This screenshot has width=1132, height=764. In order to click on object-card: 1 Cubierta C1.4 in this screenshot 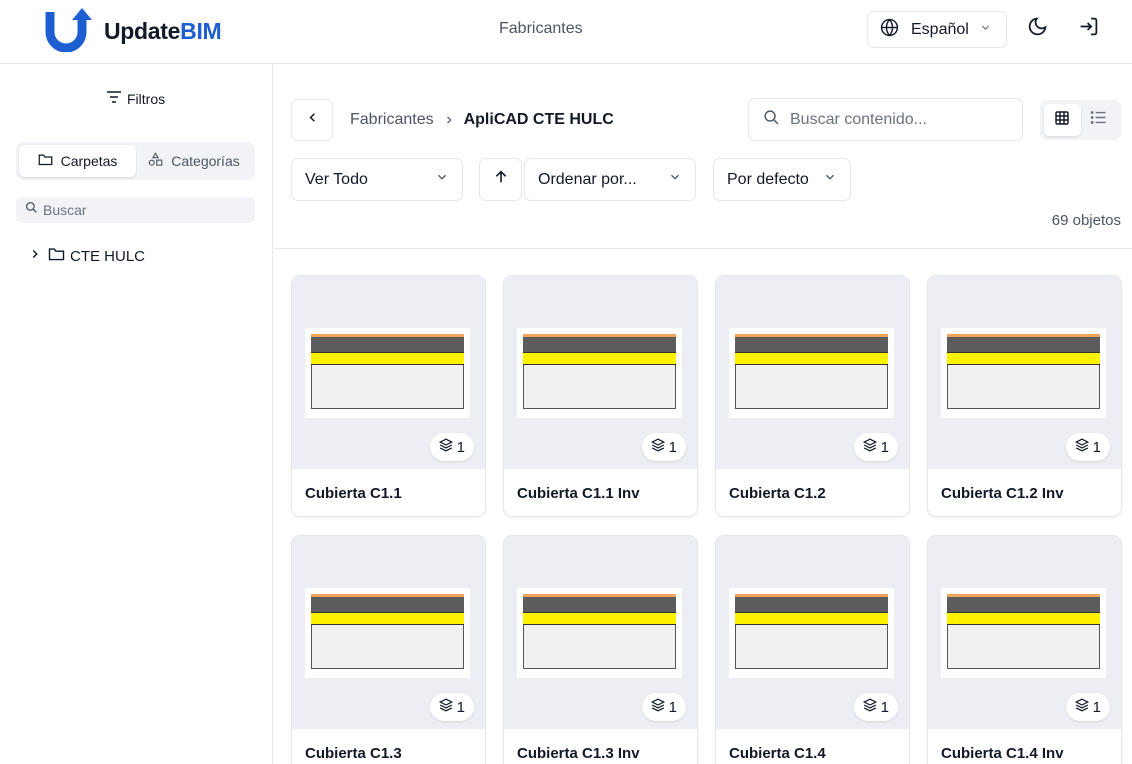, I will do `click(812, 649)`.